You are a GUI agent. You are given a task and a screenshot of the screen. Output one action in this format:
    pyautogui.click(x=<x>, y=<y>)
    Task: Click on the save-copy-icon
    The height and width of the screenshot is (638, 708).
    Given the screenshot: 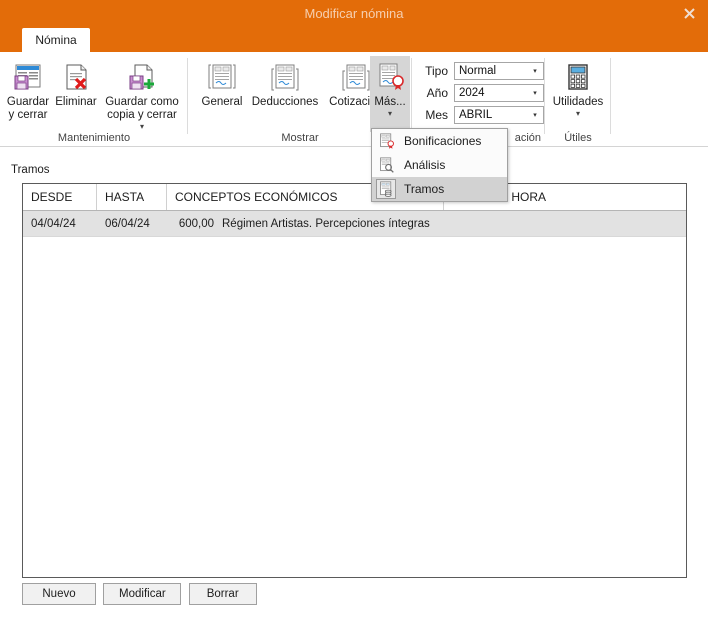 What is the action you would take?
    pyautogui.click(x=142, y=77)
    